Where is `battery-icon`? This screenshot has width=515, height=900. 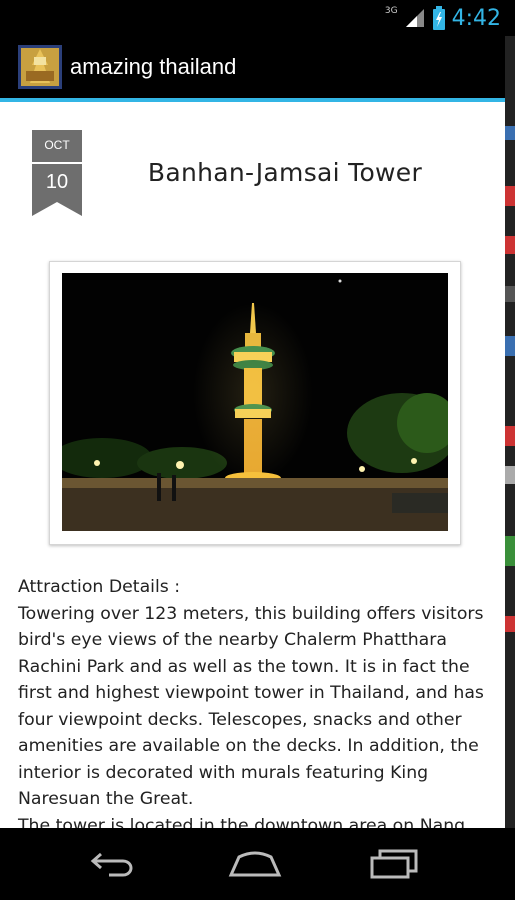
battery-icon is located at coordinates (438, 18).